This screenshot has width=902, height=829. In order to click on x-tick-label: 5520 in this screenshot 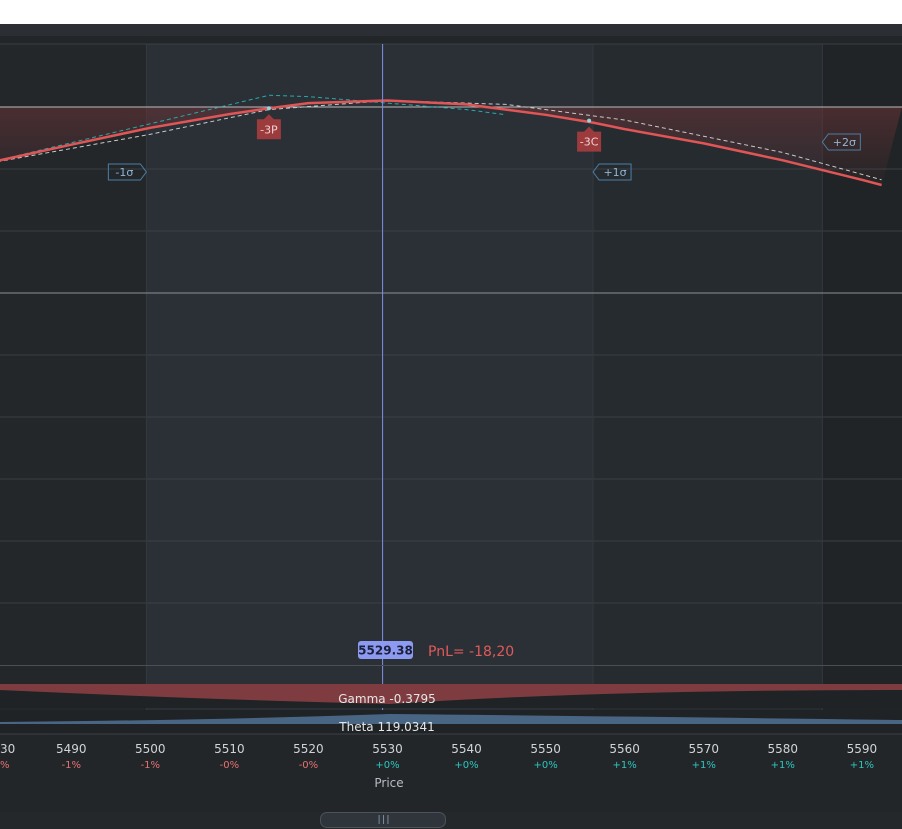, I will do `click(308, 749)`.